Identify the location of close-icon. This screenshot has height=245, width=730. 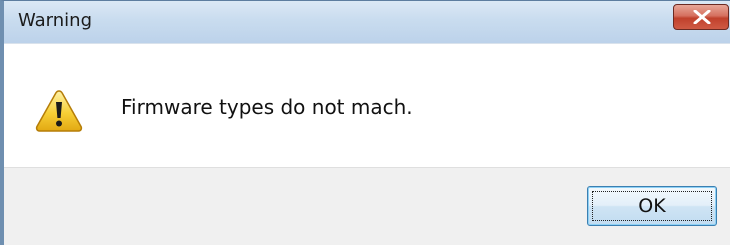
(702, 17).